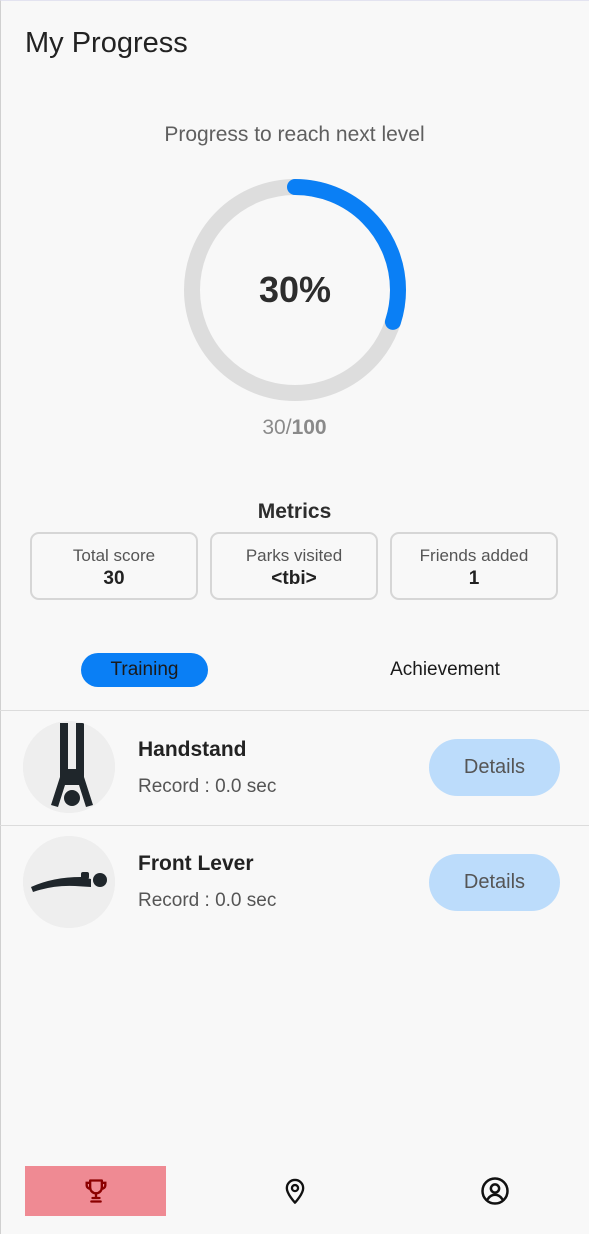  Describe the element at coordinates (114, 555) in the screenshot. I see `metric-label: Total score` at that location.